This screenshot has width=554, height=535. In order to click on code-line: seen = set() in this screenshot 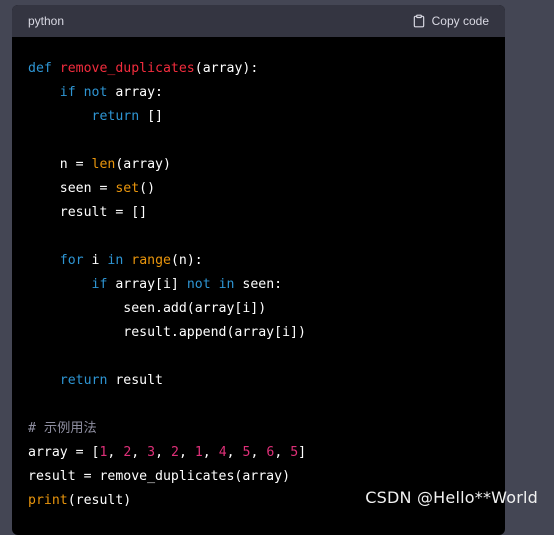, I will do `click(91, 188)`.